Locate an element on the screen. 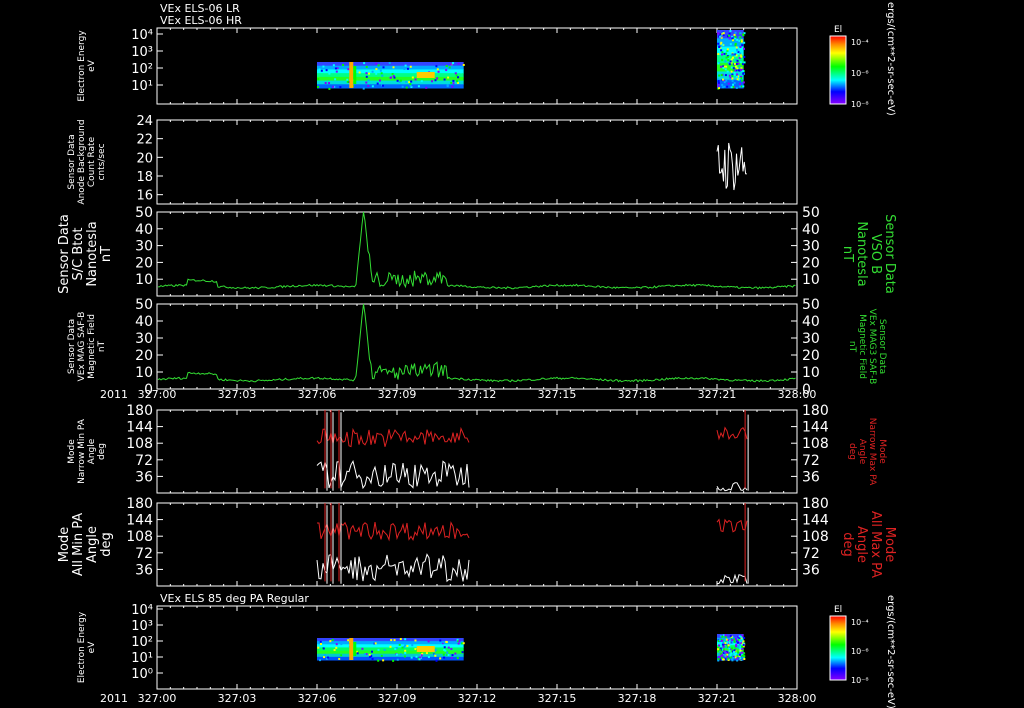 This screenshot has width=1024, height=708. y-tick-label: 24 is located at coordinates (144, 121).